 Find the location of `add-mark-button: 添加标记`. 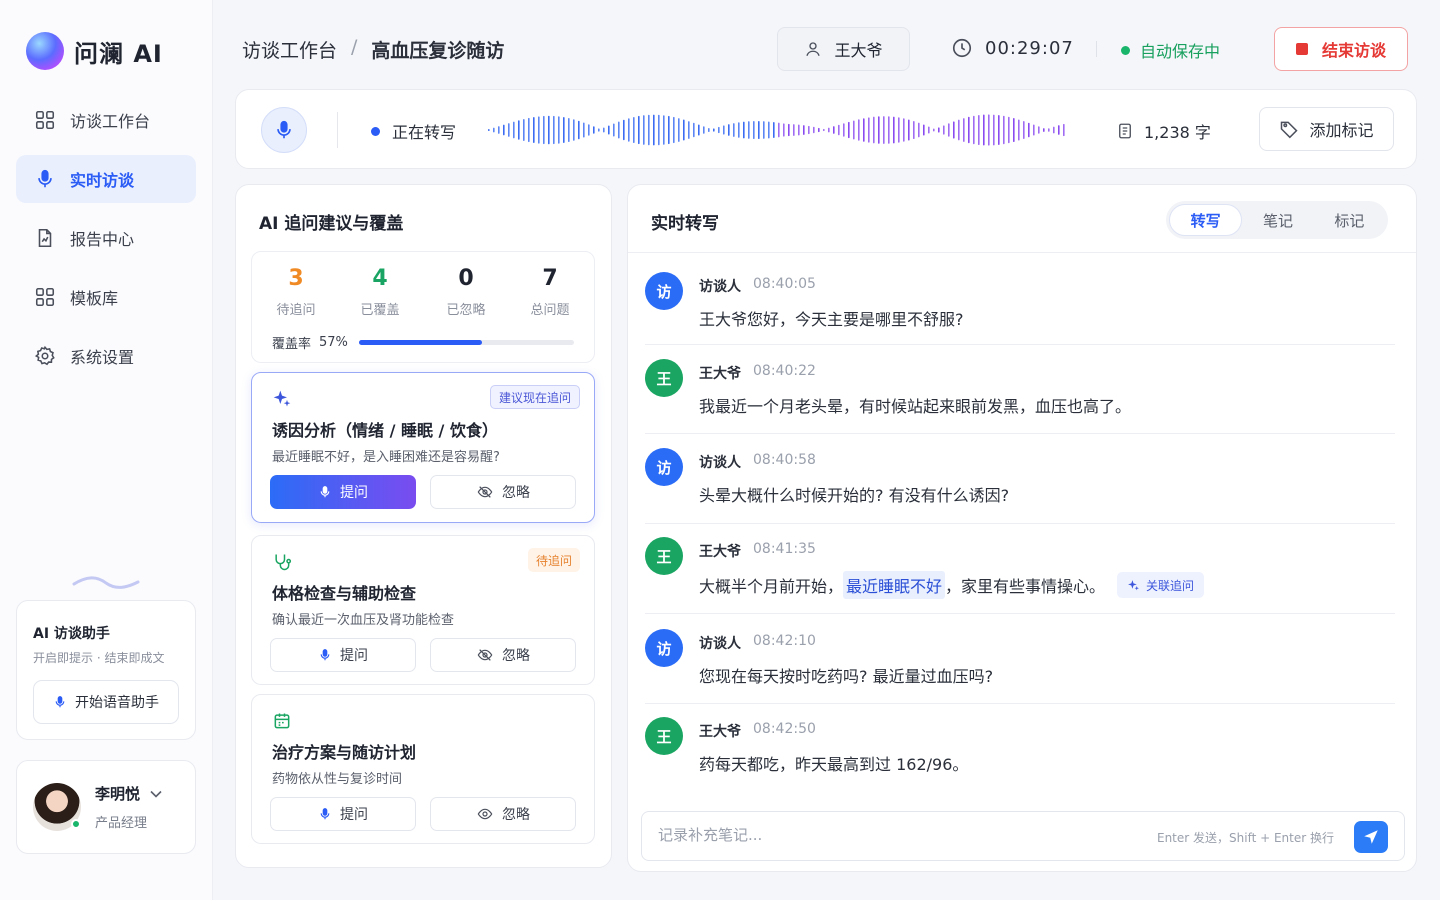

add-mark-button: 添加标记 is located at coordinates (1326, 129).